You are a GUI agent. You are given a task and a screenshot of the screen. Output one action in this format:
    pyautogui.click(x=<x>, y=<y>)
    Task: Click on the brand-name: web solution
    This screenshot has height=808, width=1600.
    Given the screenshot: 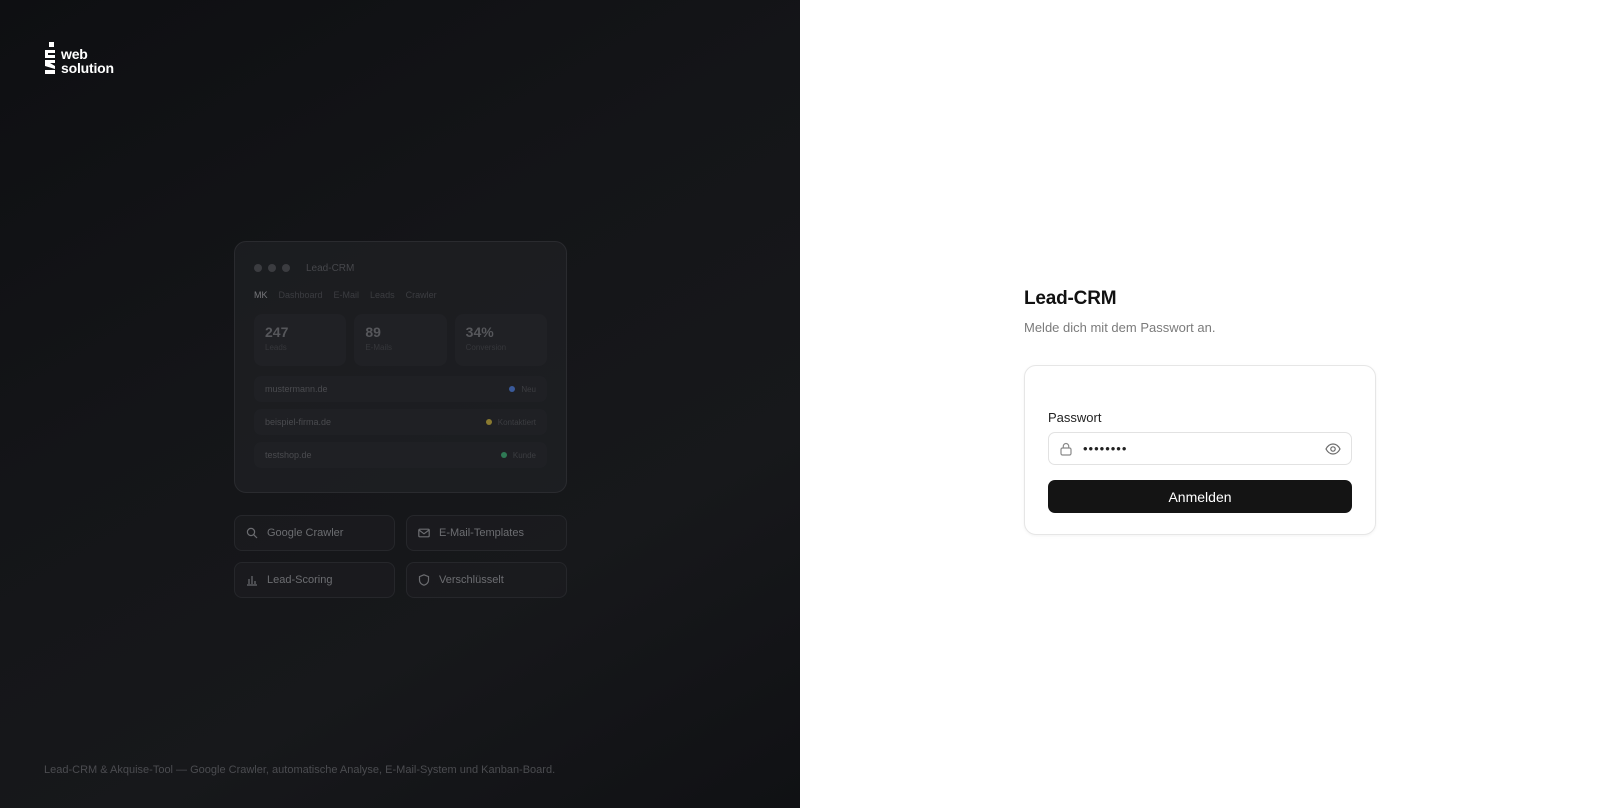 What is the action you would take?
    pyautogui.click(x=87, y=61)
    